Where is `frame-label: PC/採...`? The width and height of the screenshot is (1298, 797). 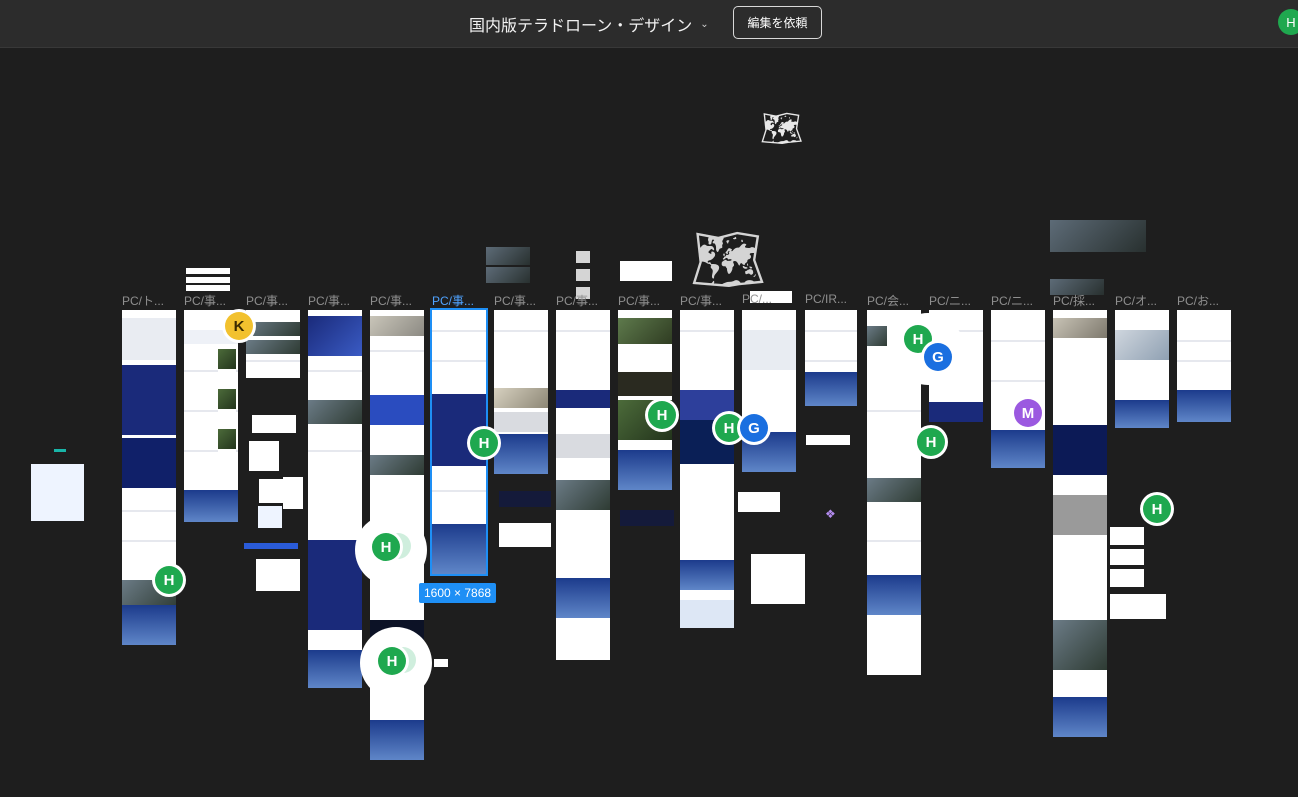
frame-label: PC/採... is located at coordinates (1074, 300).